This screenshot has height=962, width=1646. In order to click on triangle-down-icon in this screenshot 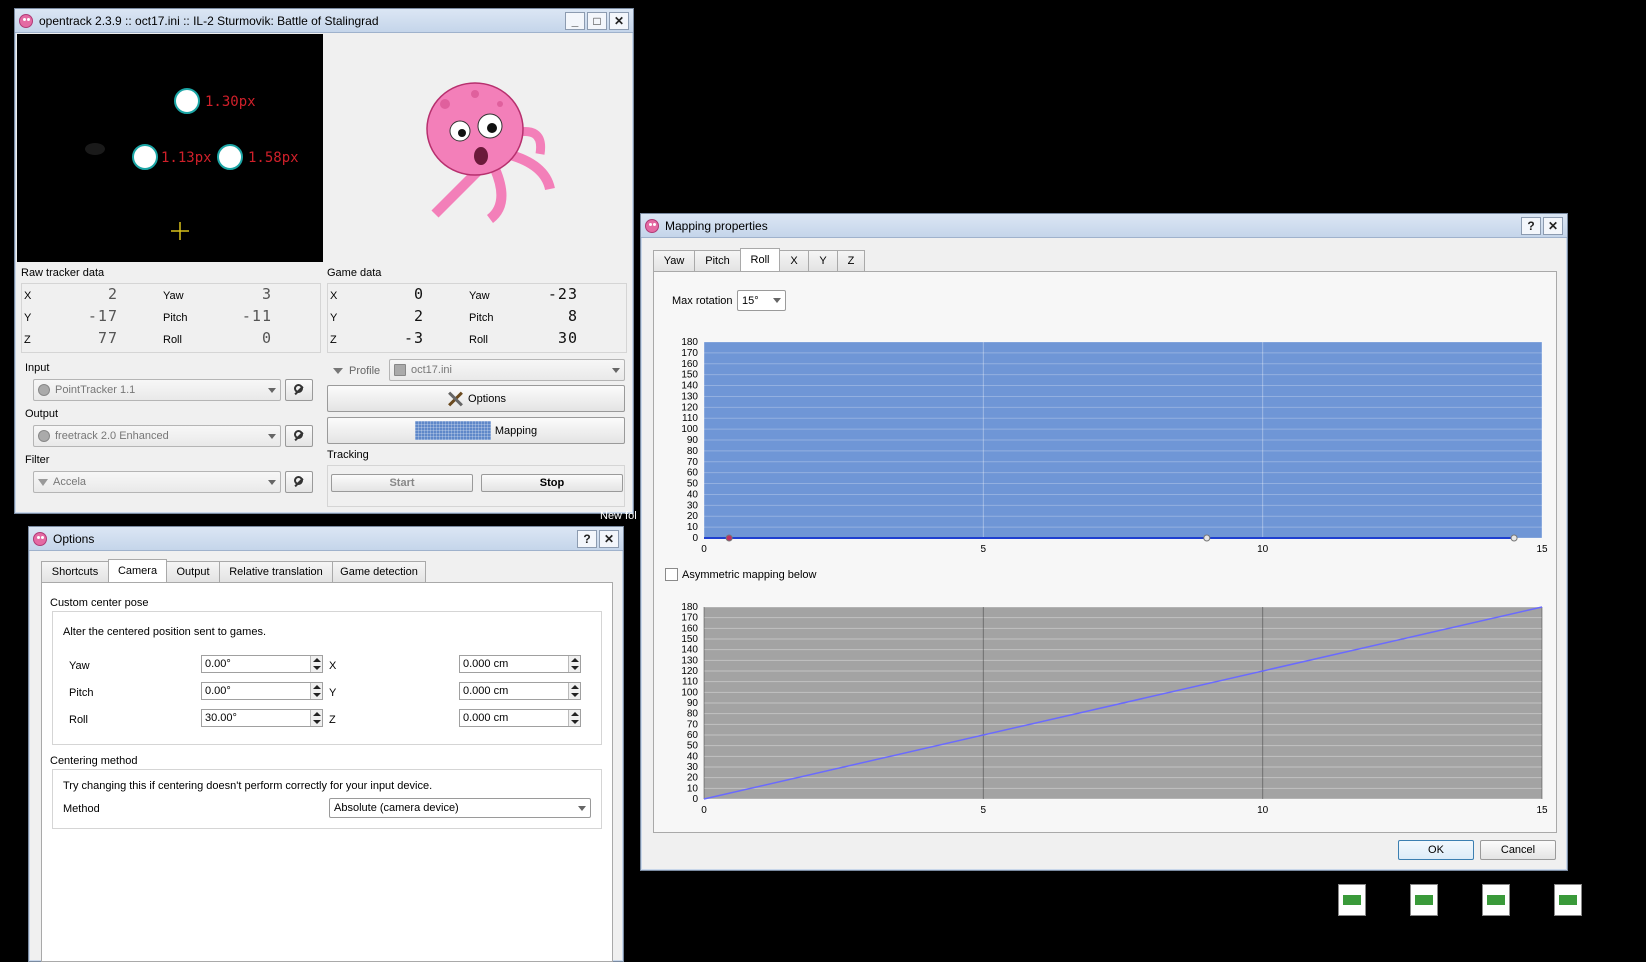, I will do `click(338, 371)`.